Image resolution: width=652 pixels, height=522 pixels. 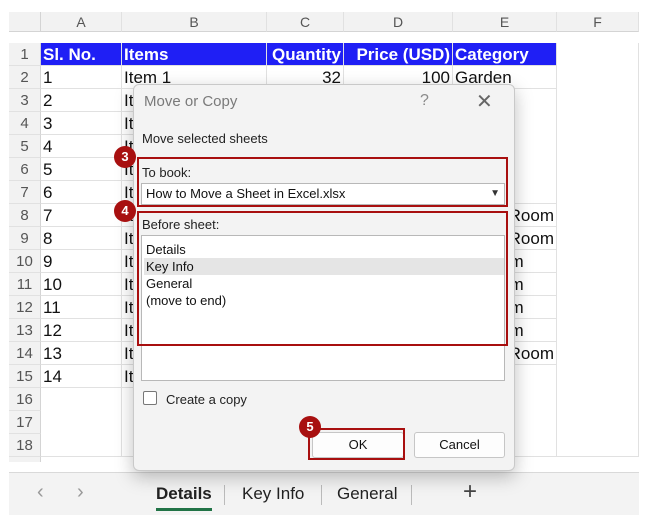 I want to click on cell-block-empty, so click(x=81, y=422).